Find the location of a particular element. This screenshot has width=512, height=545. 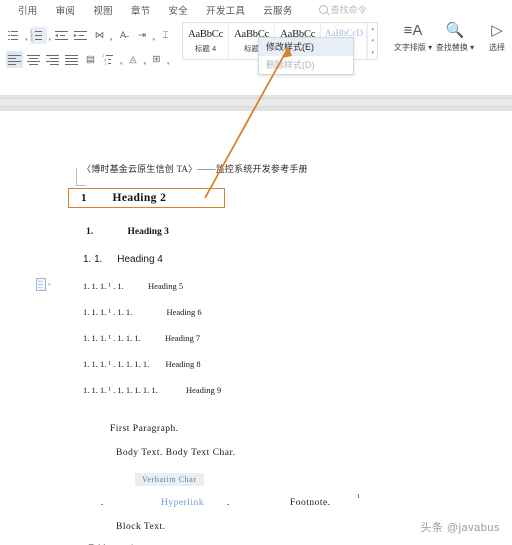

heading-5-text: Heading 5 is located at coordinates (165, 286).